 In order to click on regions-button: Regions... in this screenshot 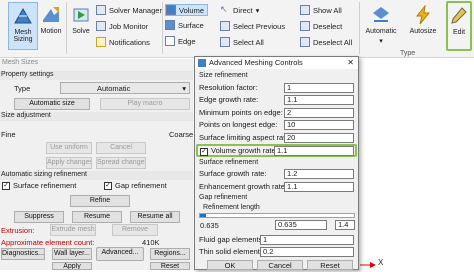, I will do `click(170, 254)`.